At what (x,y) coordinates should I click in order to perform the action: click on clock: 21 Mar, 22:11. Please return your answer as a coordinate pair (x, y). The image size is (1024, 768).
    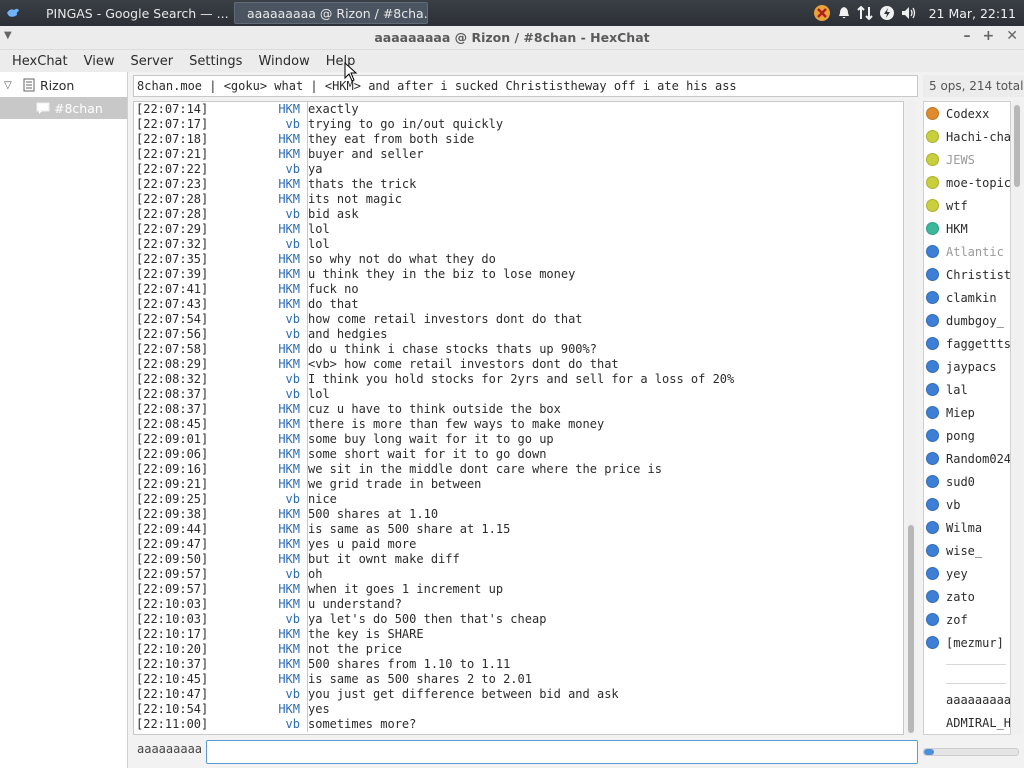
    Looking at the image, I should click on (972, 13).